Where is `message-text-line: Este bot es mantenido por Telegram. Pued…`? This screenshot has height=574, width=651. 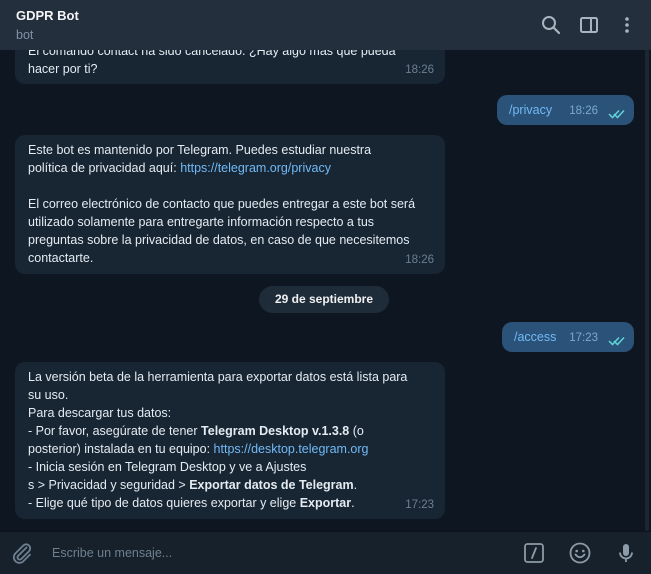 message-text-line: Este bot es mantenido por Telegram. Pued… is located at coordinates (200, 150).